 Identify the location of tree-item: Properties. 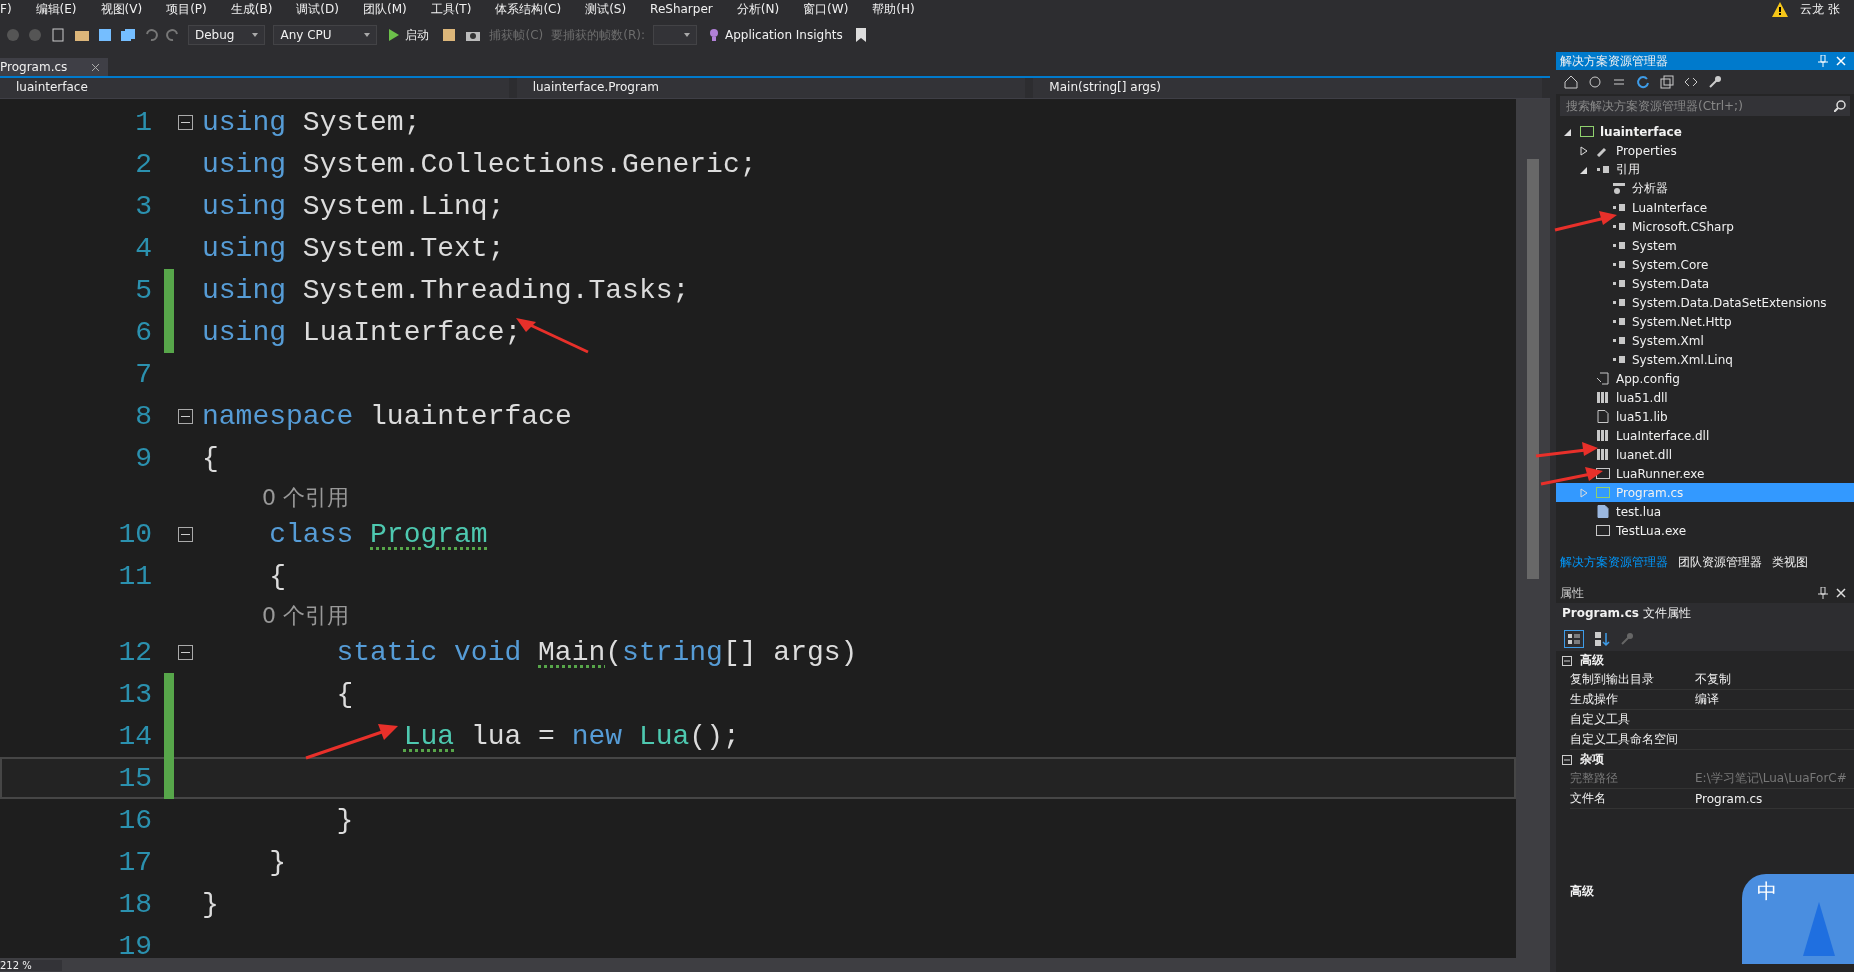
(1705, 150).